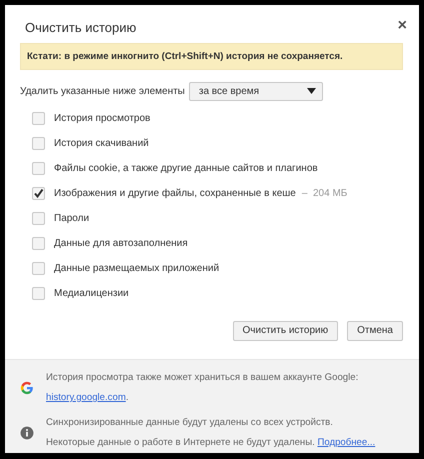 The image size is (424, 459). Describe the element at coordinates (255, 91) in the screenshot. I see `period-dropdown: за все время` at that location.